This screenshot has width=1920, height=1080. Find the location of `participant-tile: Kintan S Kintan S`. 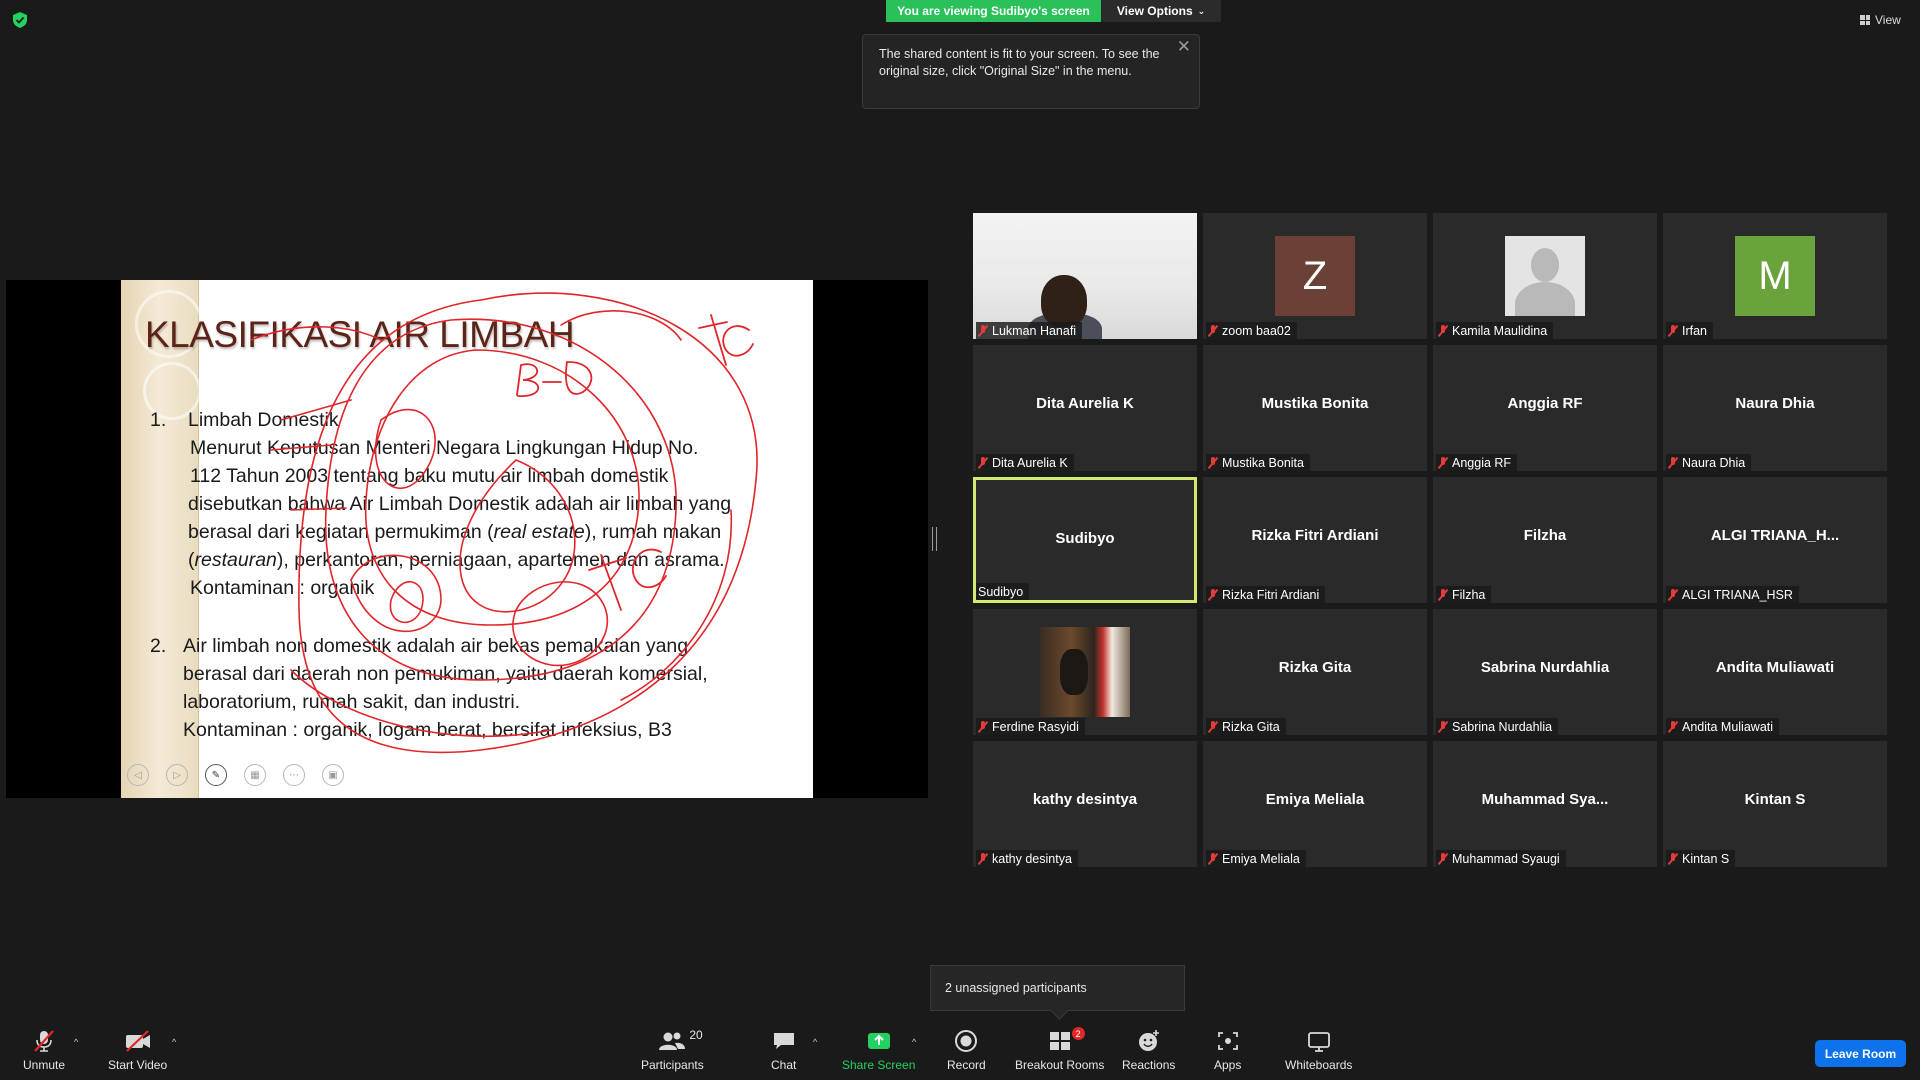

participant-tile: Kintan S Kintan S is located at coordinates (1775, 804).